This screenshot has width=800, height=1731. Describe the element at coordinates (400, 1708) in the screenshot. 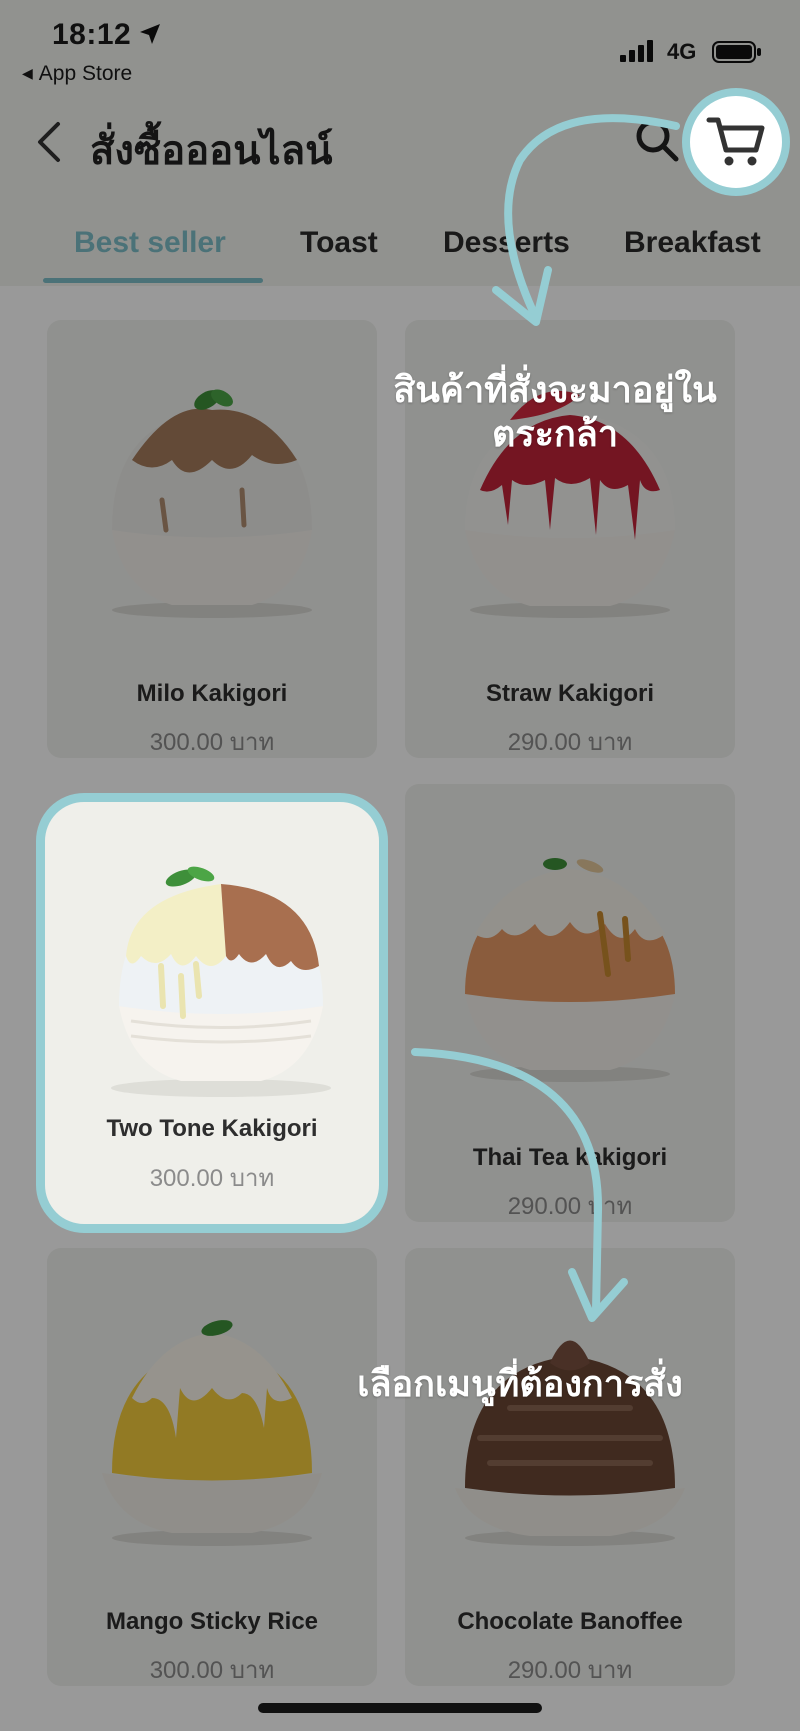

I see `home-indicator` at that location.